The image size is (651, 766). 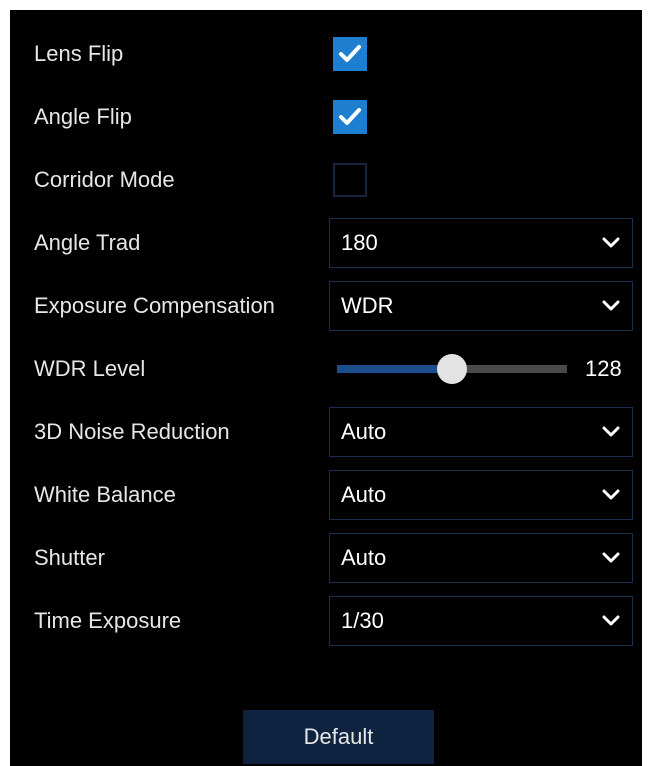 What do you see at coordinates (359, 242) in the screenshot?
I see `angle-trad-value: 180` at bounding box center [359, 242].